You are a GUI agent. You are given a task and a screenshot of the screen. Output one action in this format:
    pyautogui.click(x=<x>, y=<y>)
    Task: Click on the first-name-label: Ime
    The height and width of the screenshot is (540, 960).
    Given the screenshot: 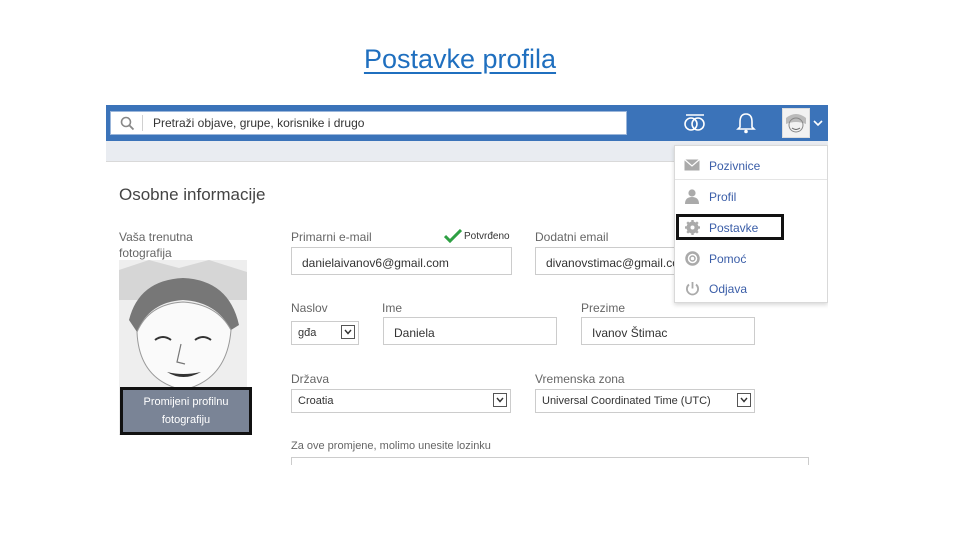 What is the action you would take?
    pyautogui.click(x=392, y=308)
    